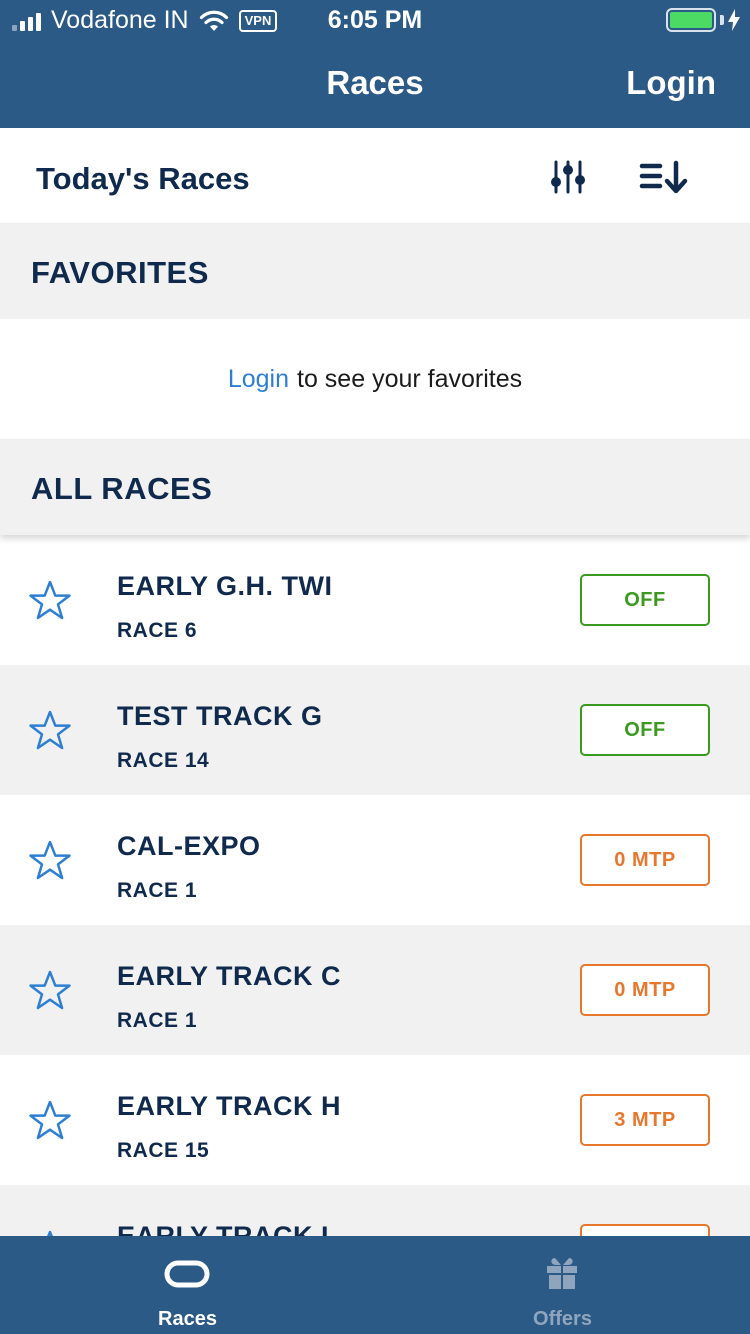 The width and height of the screenshot is (750, 1334). Describe the element at coordinates (120, 272) in the screenshot. I see `favorites-header-label: FAVORITES` at that location.